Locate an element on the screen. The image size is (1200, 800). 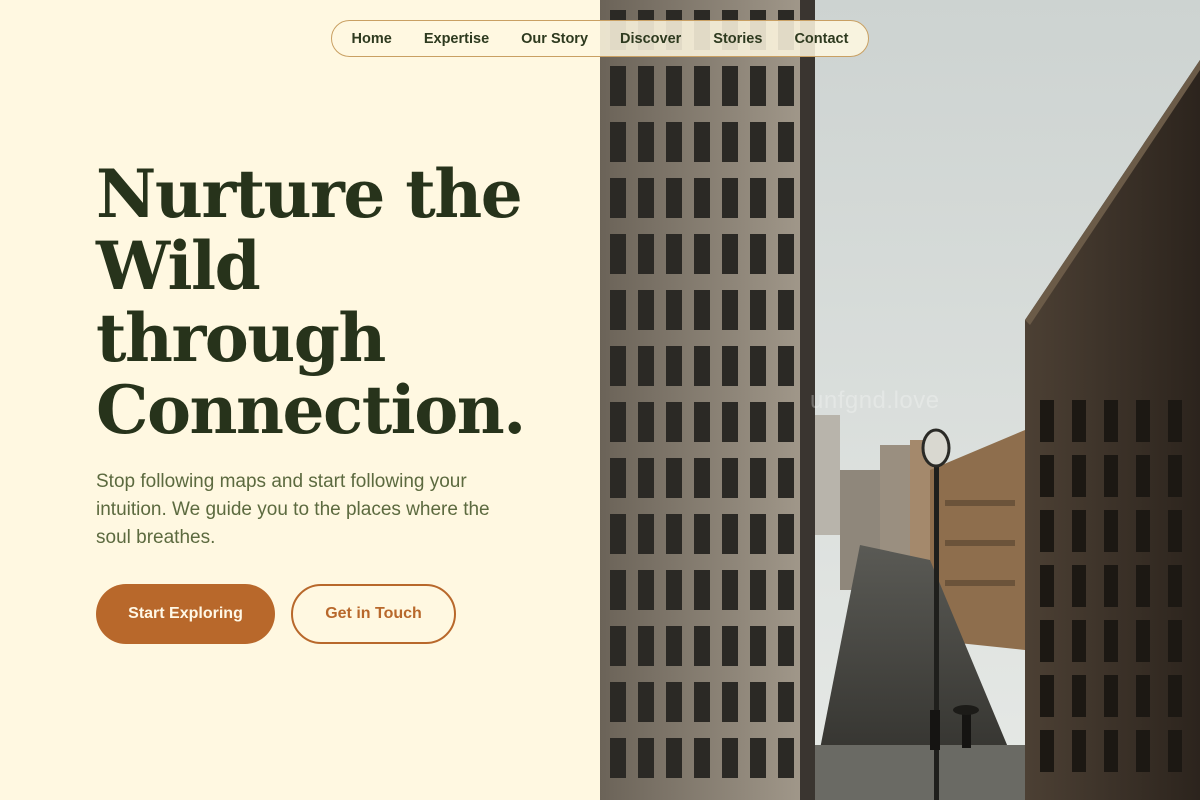
nav-discover: Discover is located at coordinates (650, 39).